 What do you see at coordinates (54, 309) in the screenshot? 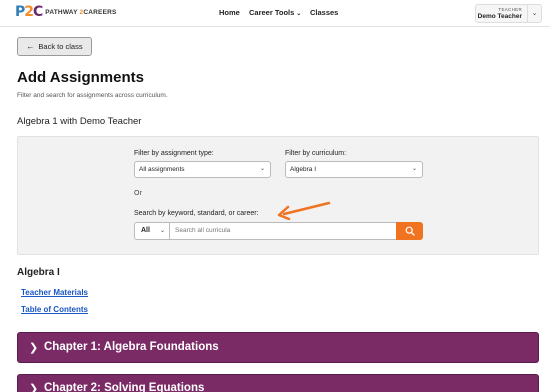
I see `table-of-contents-link: Table of Contents` at bounding box center [54, 309].